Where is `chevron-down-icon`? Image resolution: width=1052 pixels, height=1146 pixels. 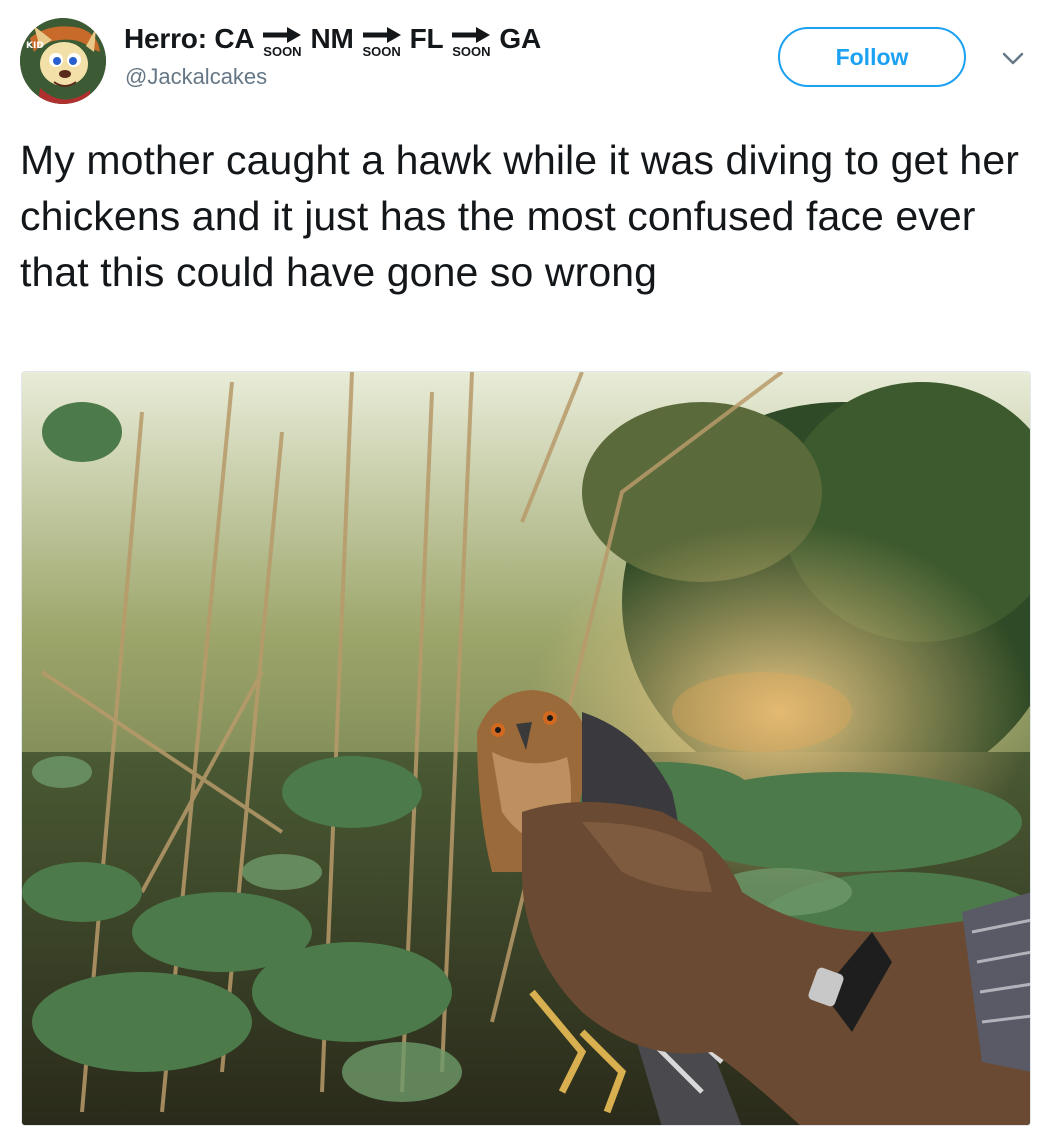
chevron-down-icon is located at coordinates (1013, 58).